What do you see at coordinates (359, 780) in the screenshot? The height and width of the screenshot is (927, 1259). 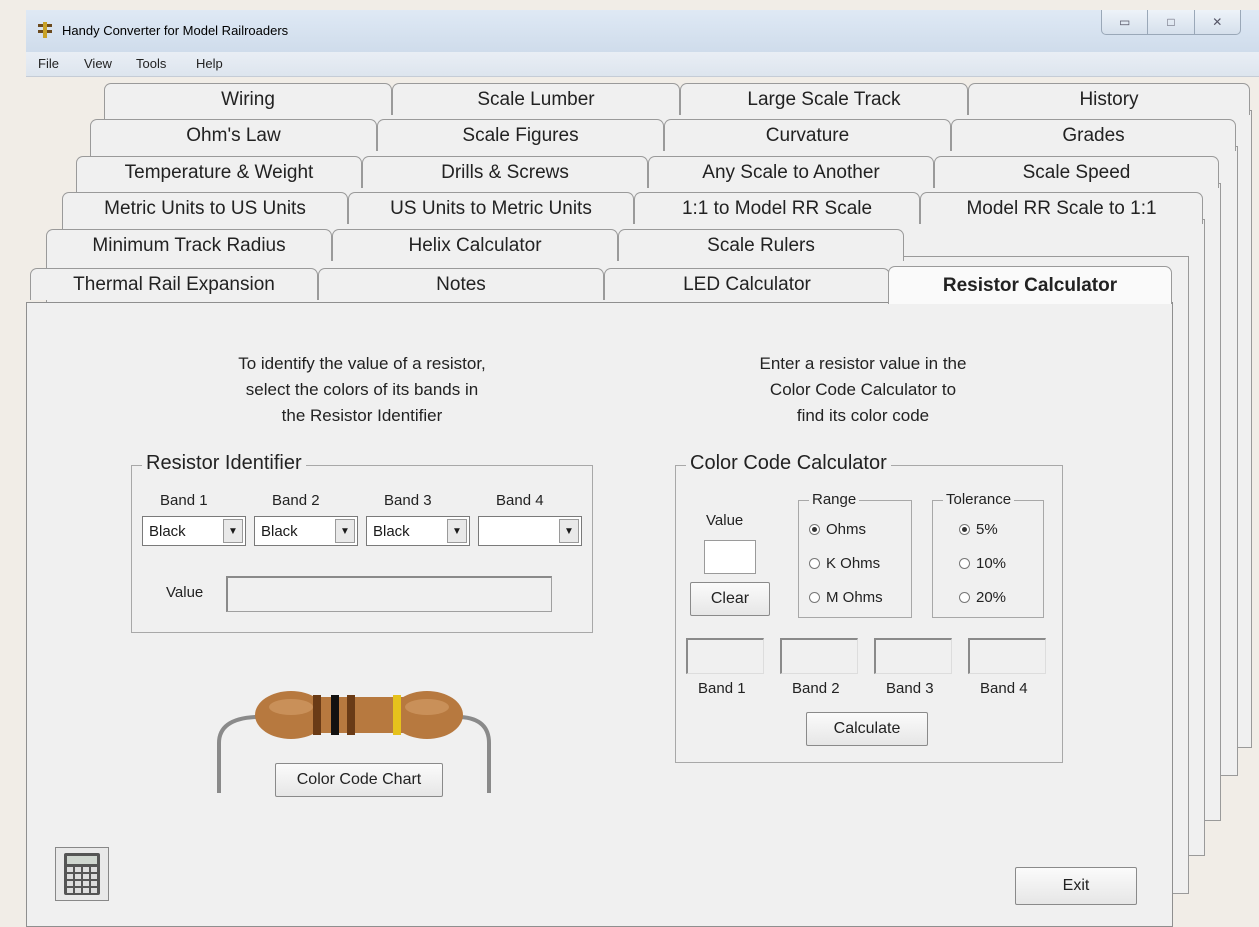 I see `color-code-chart-button: Color Code Chart` at bounding box center [359, 780].